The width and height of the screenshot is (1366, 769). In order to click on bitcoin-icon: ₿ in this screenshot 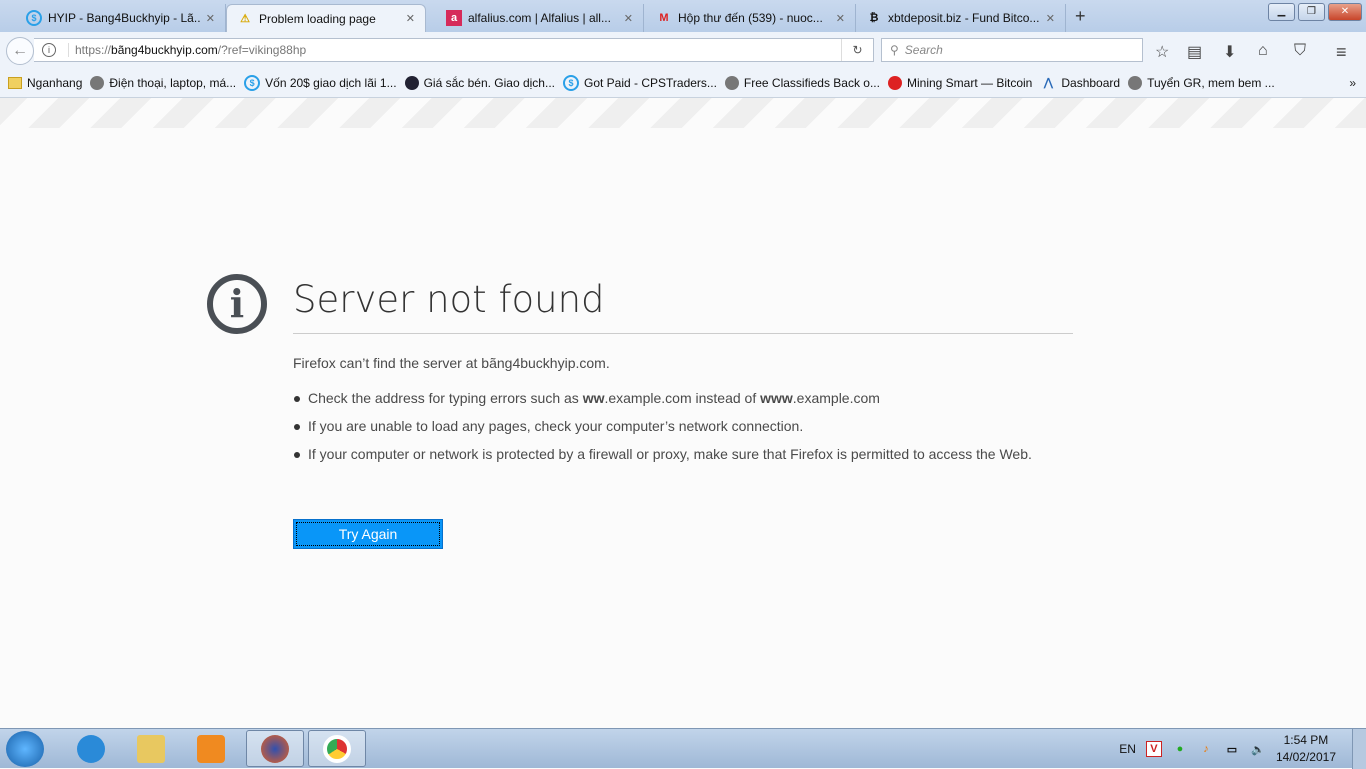, I will do `click(874, 18)`.